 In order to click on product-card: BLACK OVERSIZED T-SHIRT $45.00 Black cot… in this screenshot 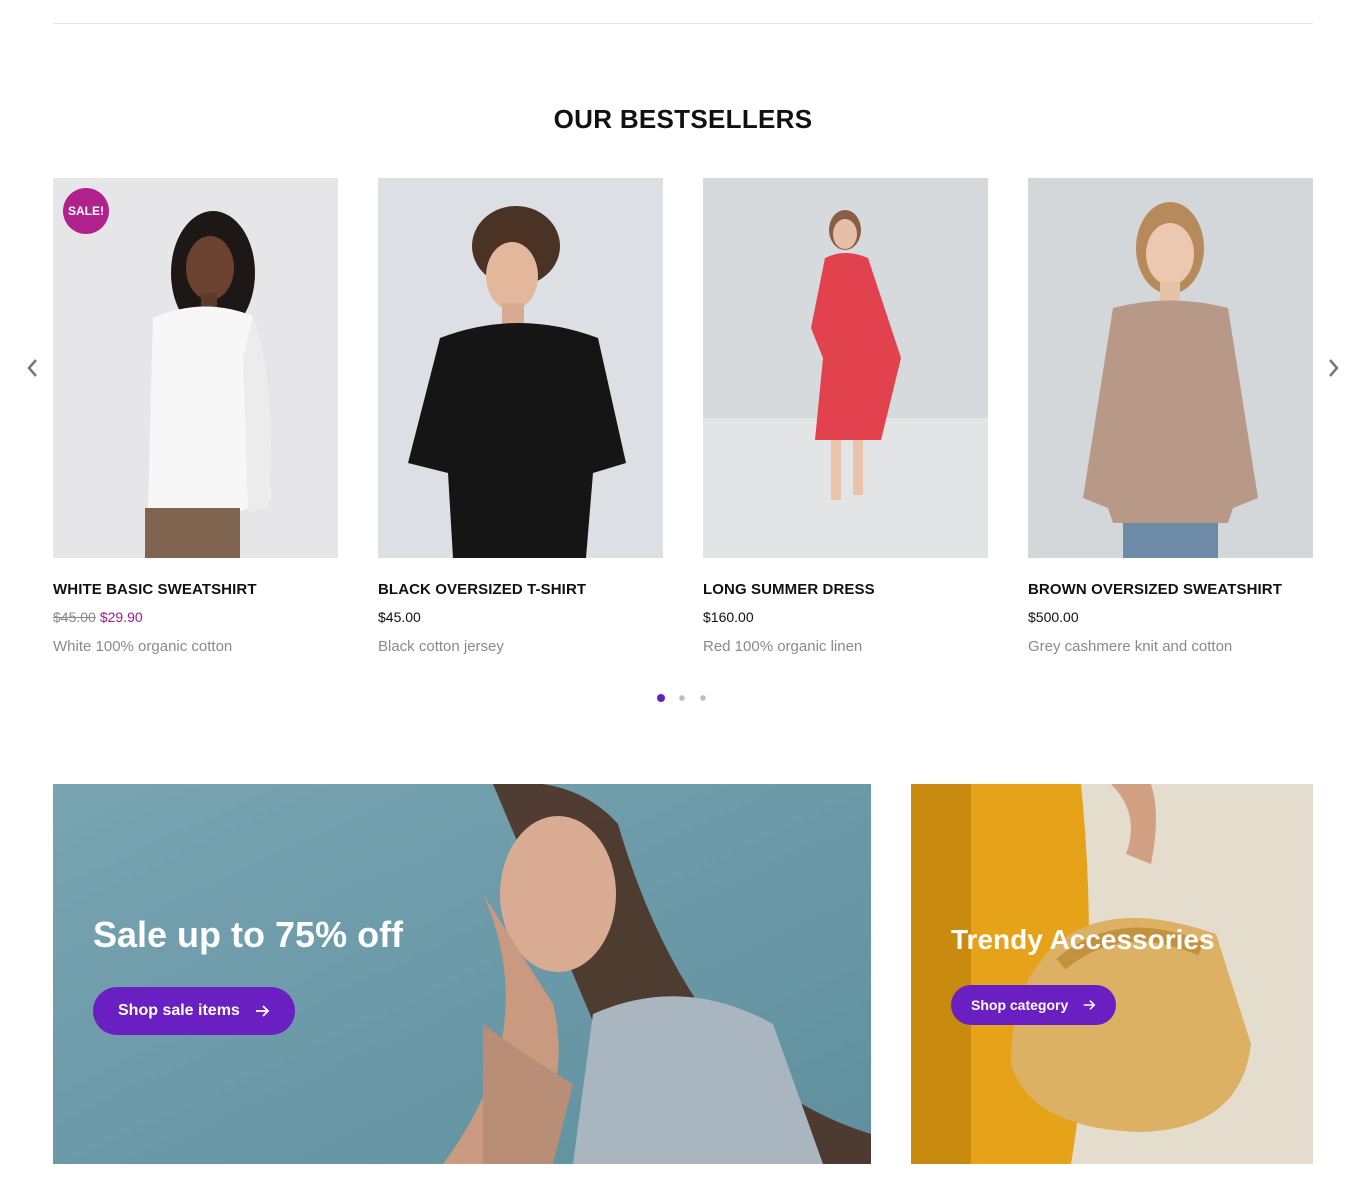, I will do `click(520, 416)`.